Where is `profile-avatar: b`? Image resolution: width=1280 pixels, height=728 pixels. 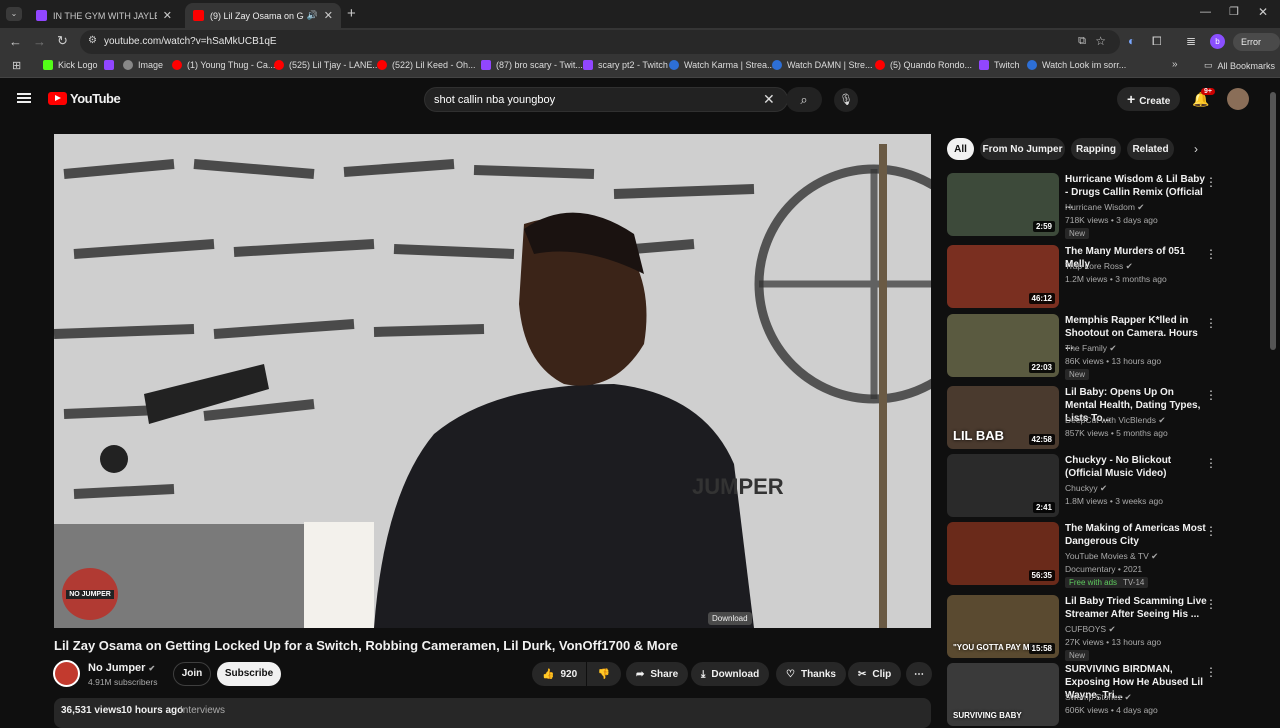
profile-avatar: b is located at coordinates (1217, 41).